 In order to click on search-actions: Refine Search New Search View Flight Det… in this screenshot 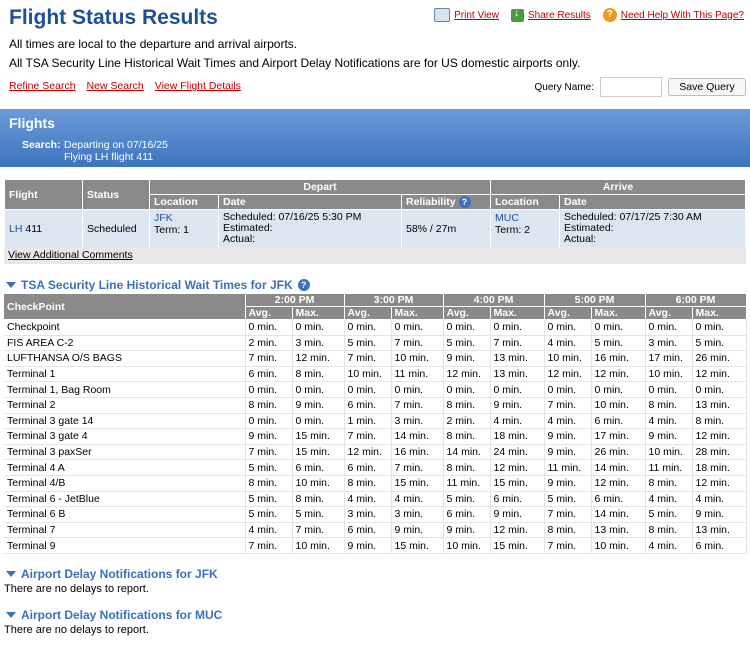, I will do `click(125, 86)`.